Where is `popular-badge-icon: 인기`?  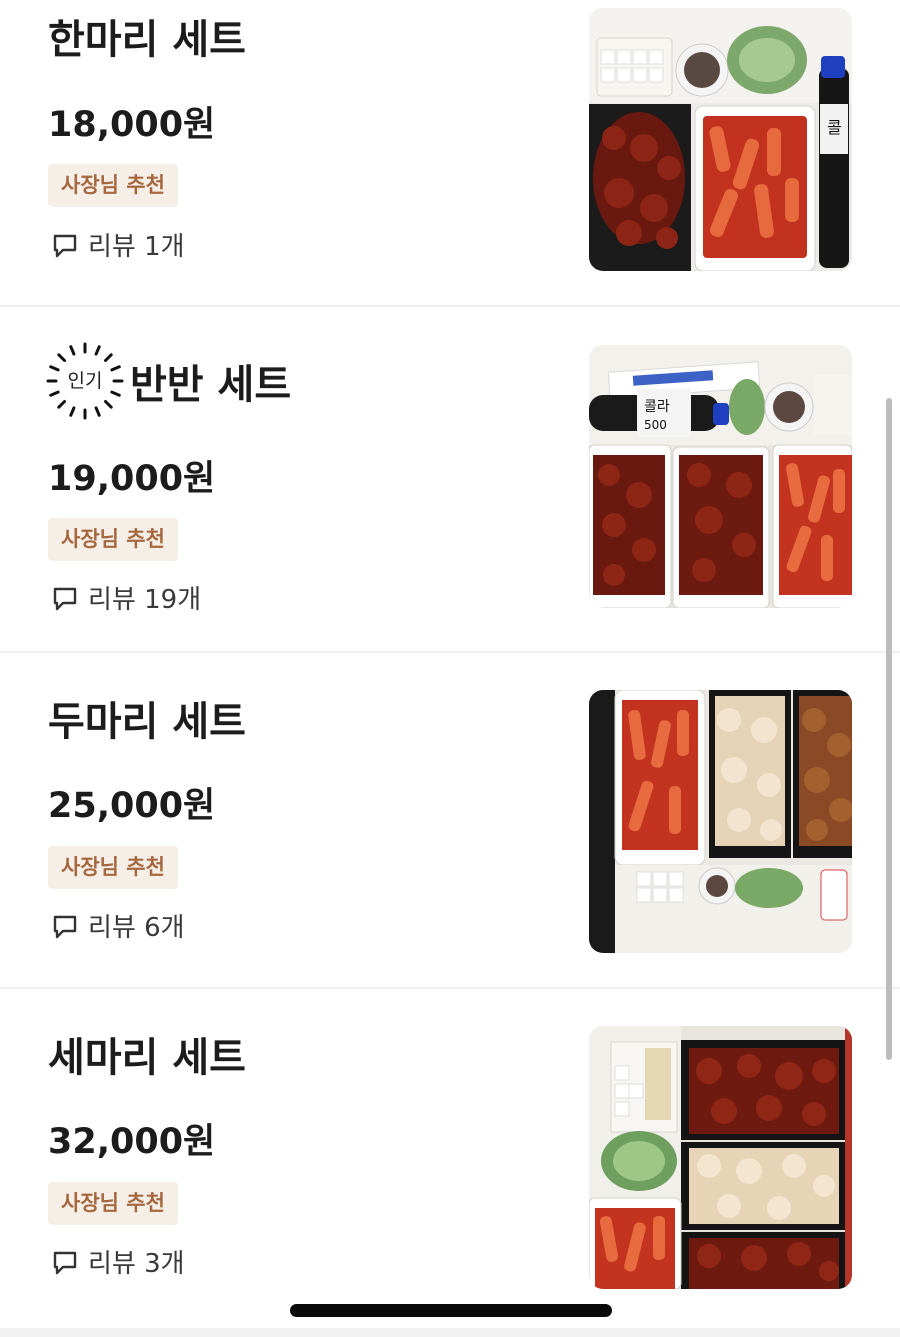
popular-badge-icon: 인기 is located at coordinates (85, 381).